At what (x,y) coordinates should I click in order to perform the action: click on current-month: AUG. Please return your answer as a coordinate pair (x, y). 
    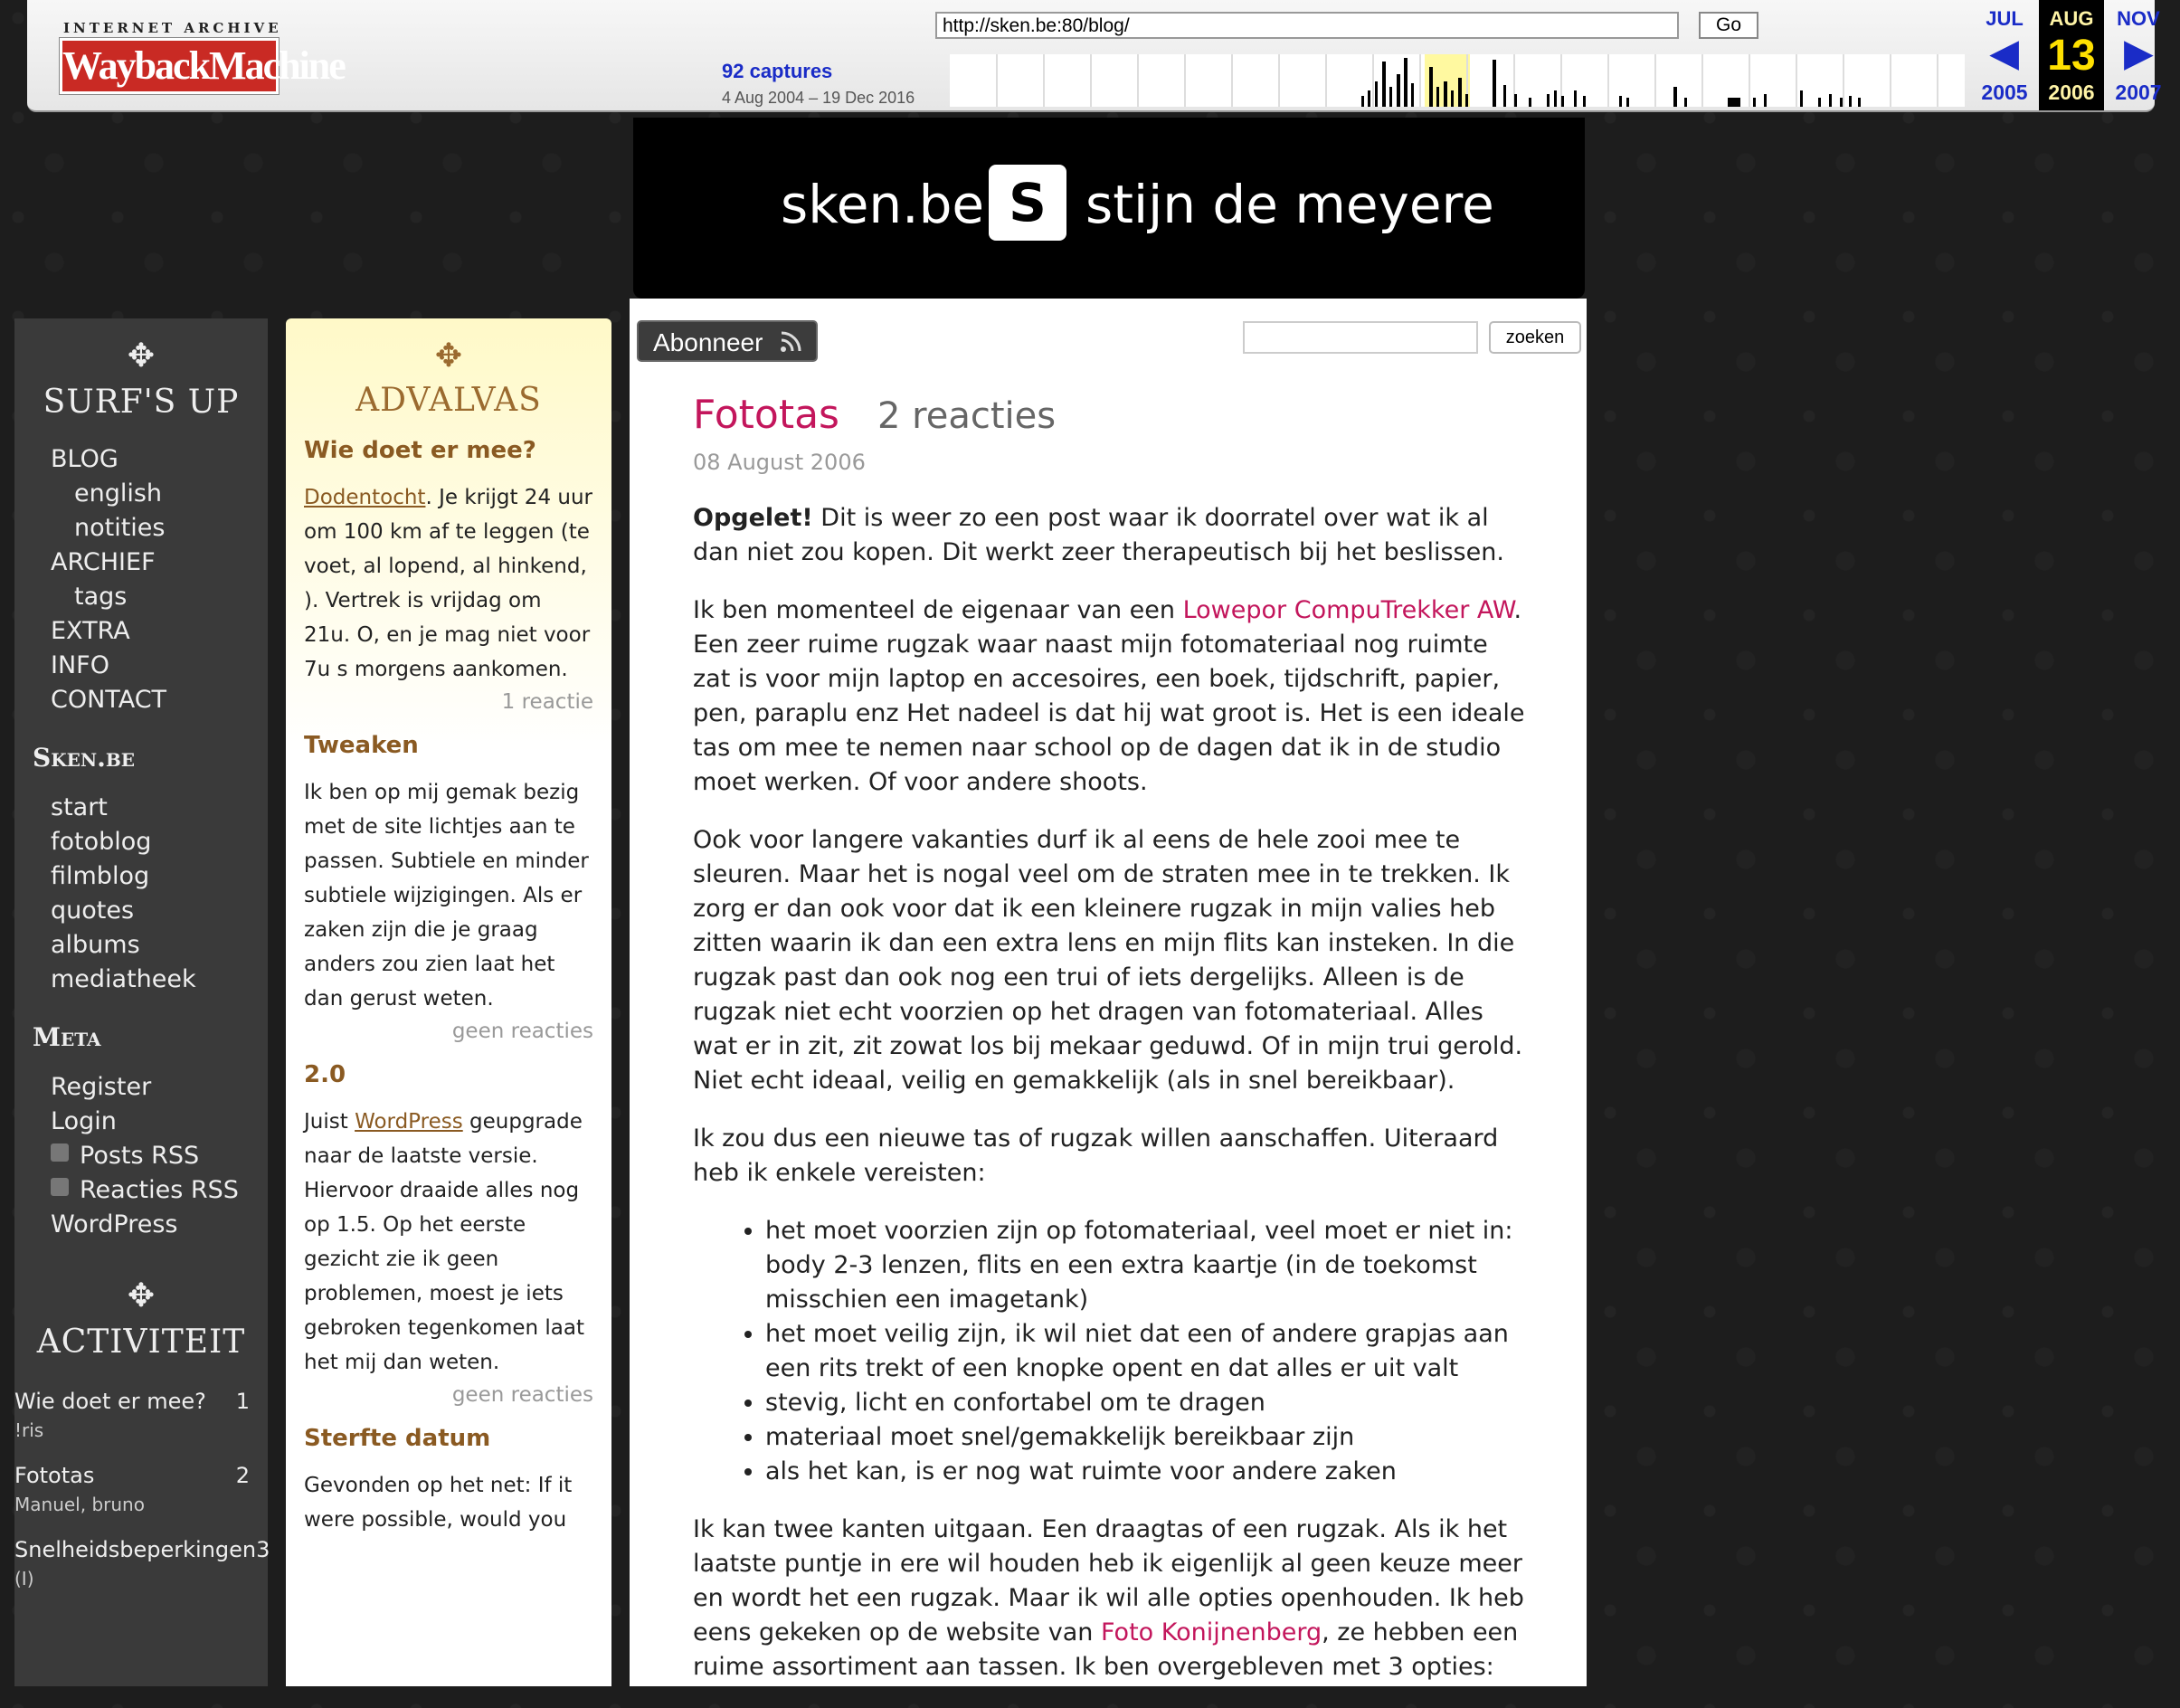
    Looking at the image, I should click on (2071, 18).